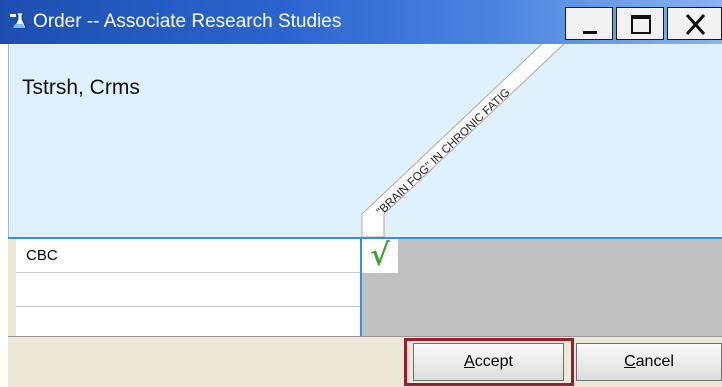 Image resolution: width=722 pixels, height=387 pixels. What do you see at coordinates (589, 23) in the screenshot?
I see `minimize-button` at bounding box center [589, 23].